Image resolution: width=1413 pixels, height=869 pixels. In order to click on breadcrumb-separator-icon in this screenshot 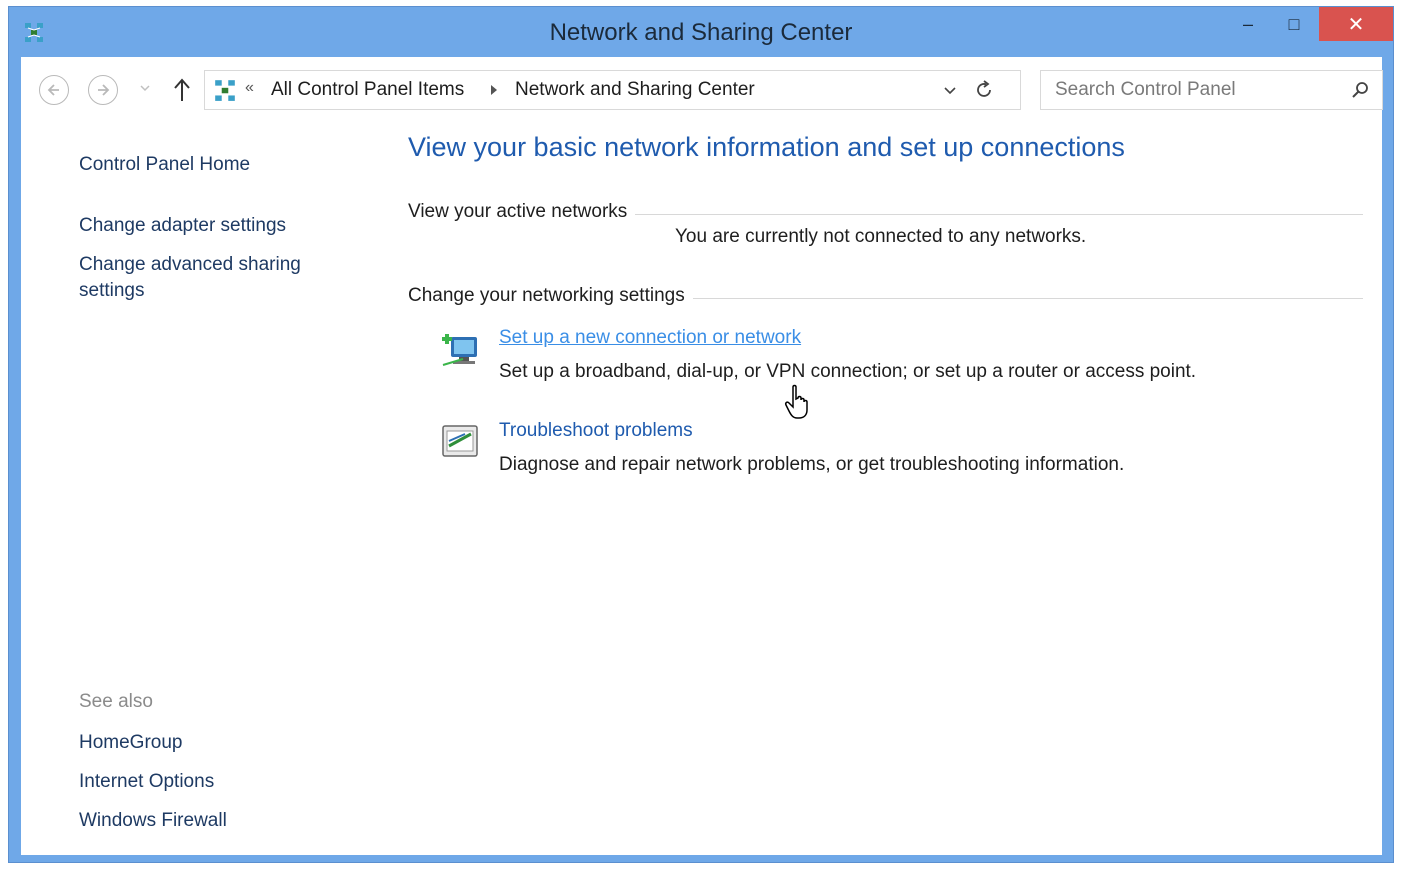, I will do `click(494, 90)`.